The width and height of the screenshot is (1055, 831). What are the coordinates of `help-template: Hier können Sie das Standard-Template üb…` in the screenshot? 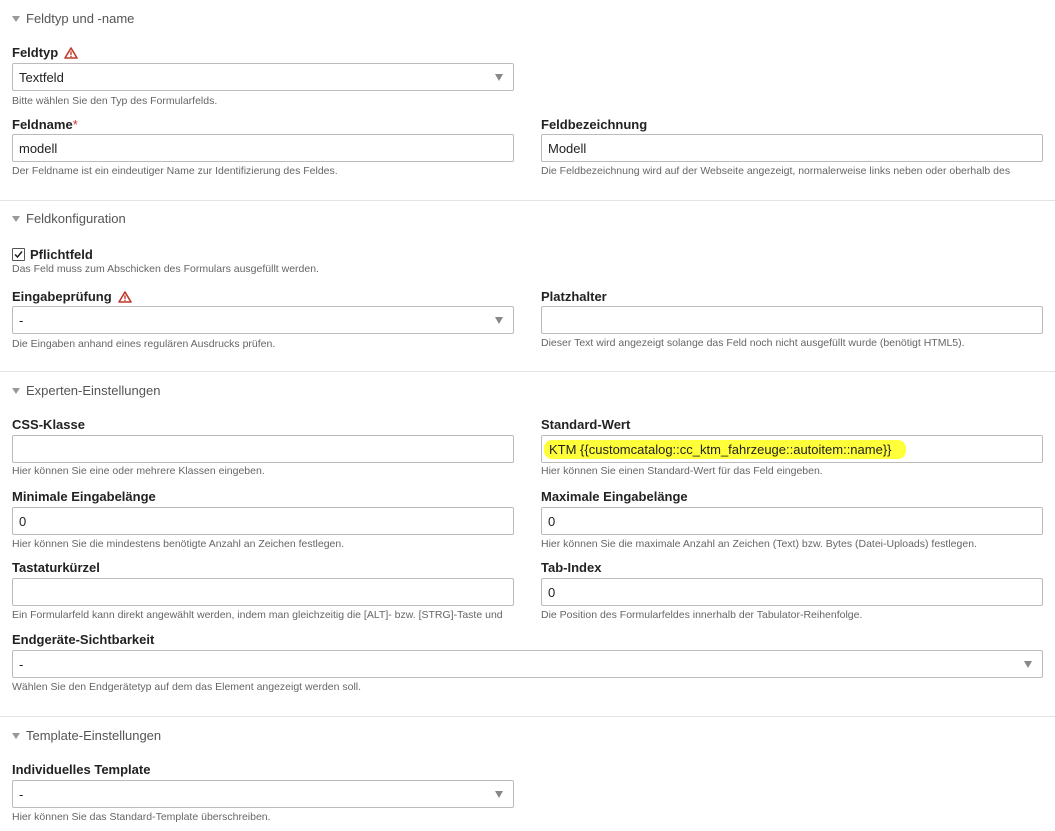 It's located at (141, 817).